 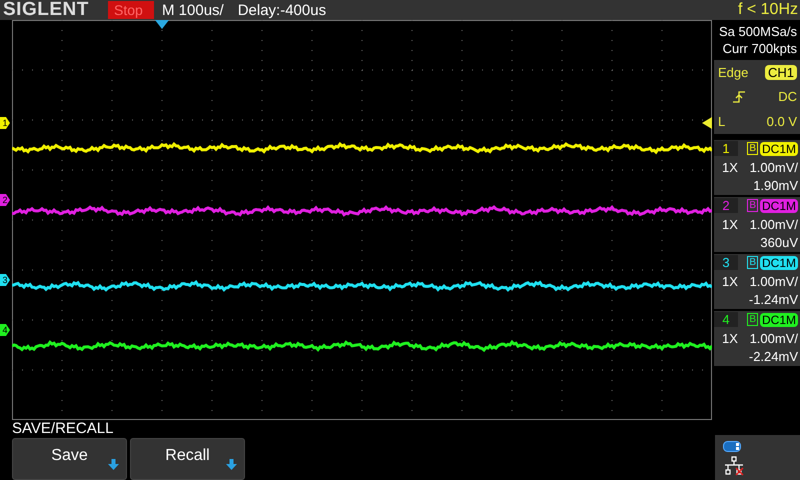 I want to click on channel-panel: 3 B DC1M 1X 1.00mV/ -1.24mV, so click(x=757, y=281).